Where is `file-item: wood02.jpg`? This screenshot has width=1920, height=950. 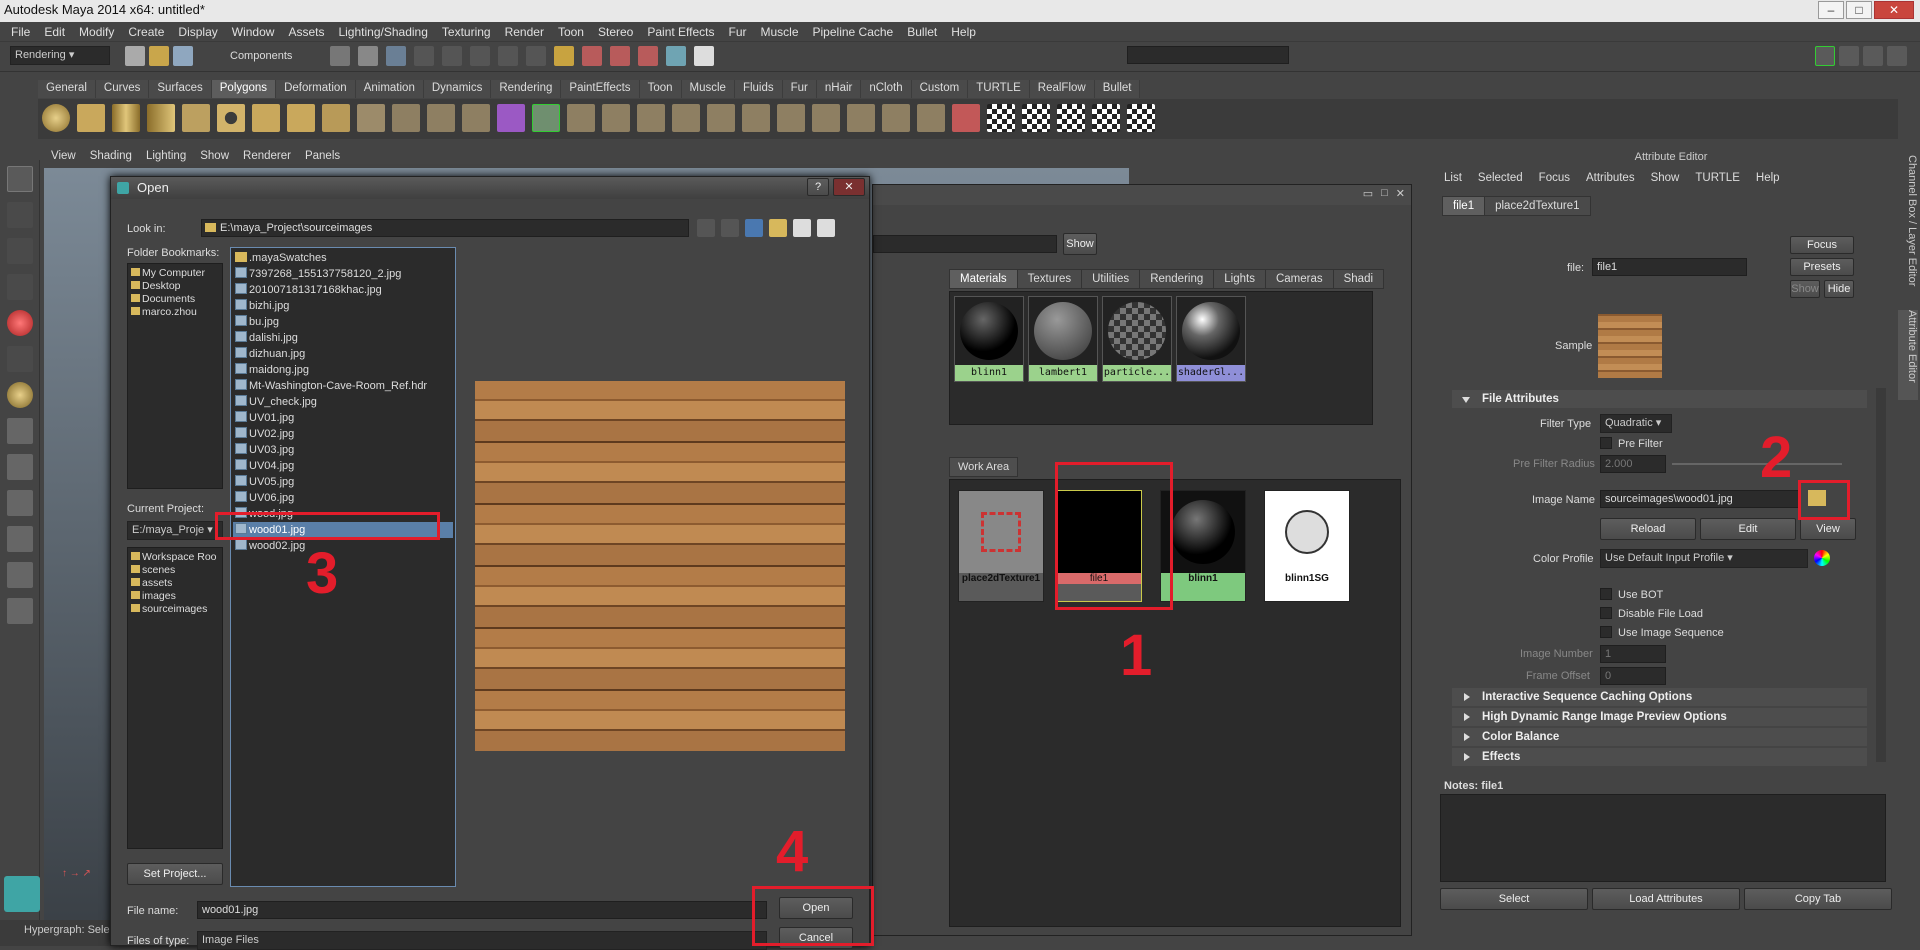 file-item: wood02.jpg is located at coordinates (343, 546).